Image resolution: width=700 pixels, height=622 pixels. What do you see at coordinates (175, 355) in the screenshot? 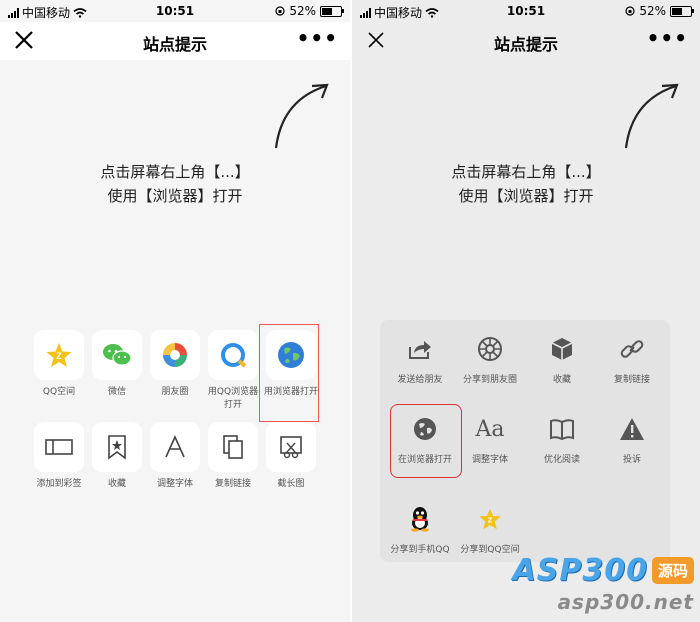
I see `moments-icon` at bounding box center [175, 355].